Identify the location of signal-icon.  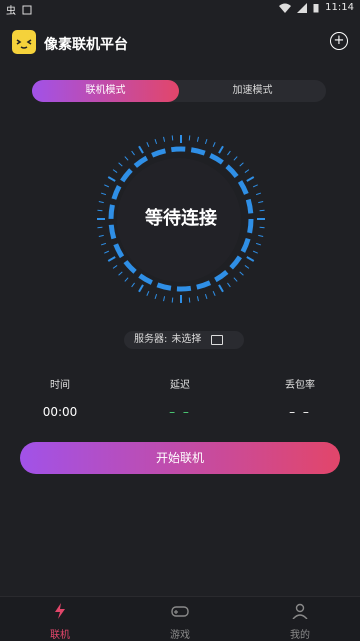
(302, 7).